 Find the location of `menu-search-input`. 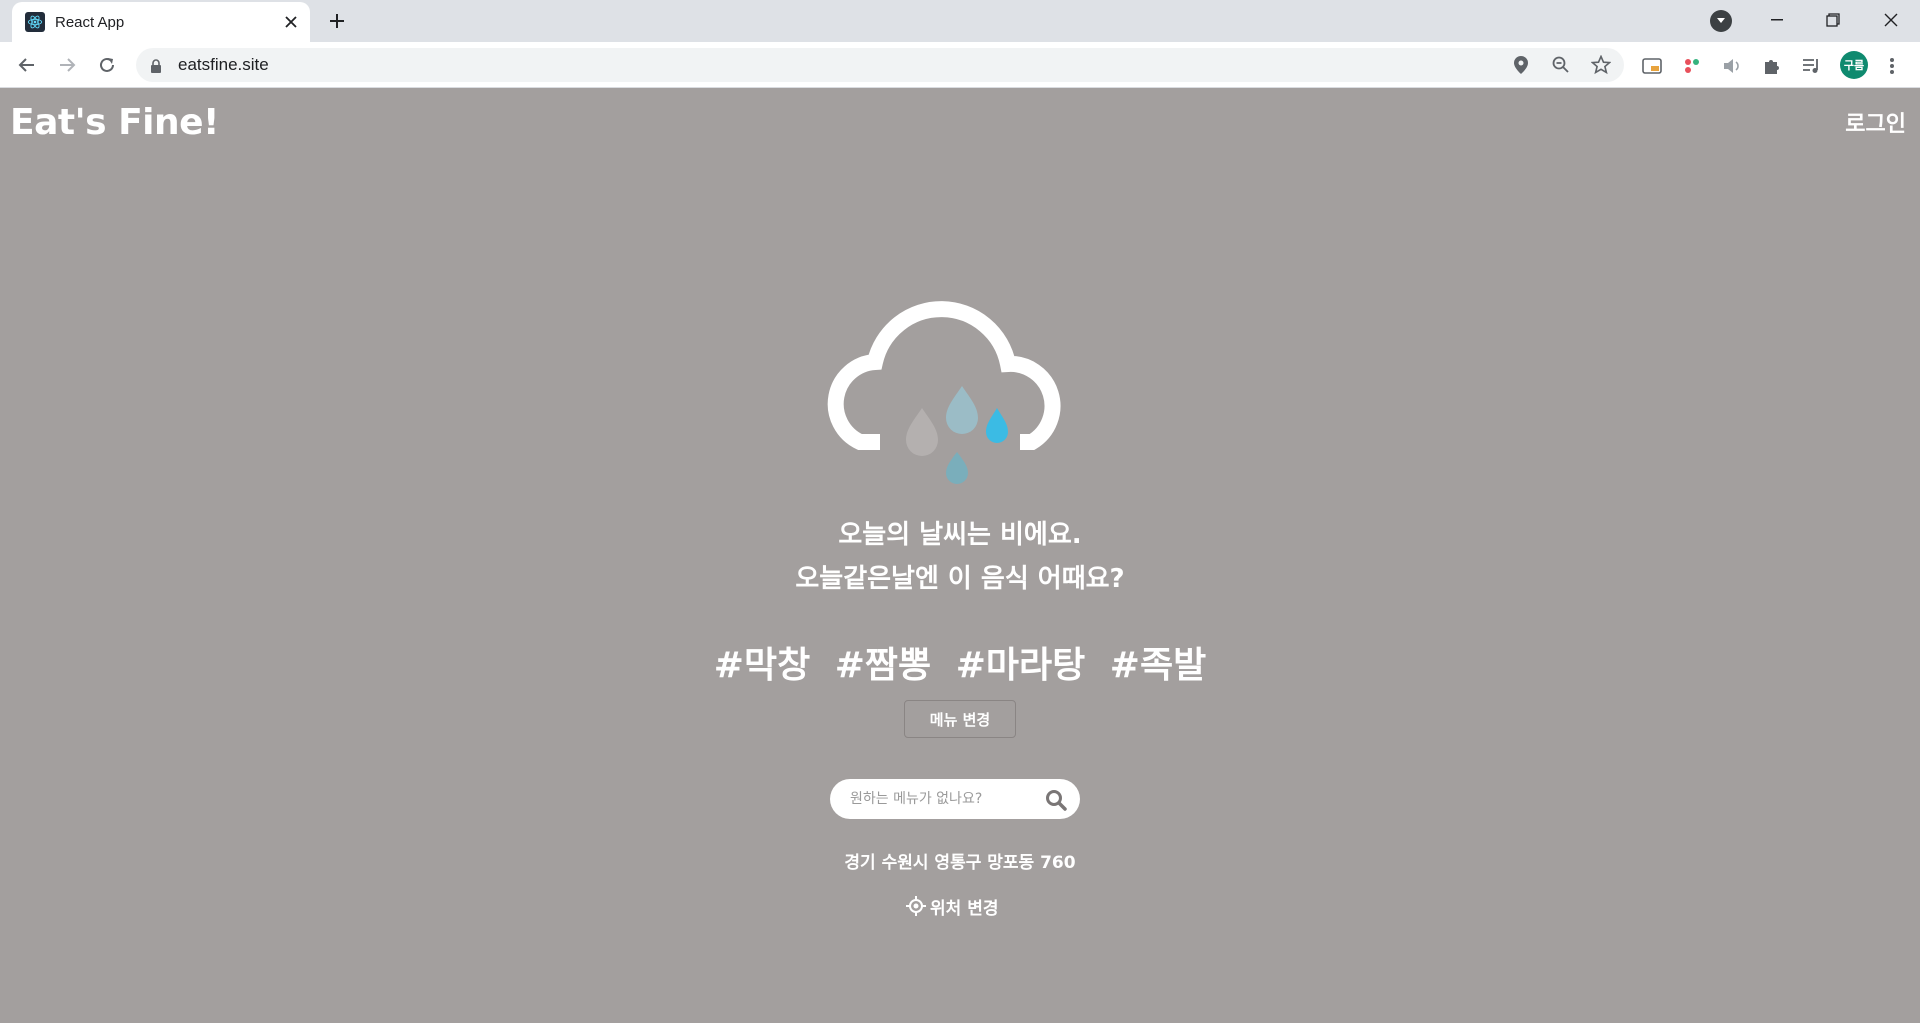

menu-search-input is located at coordinates (945, 799).